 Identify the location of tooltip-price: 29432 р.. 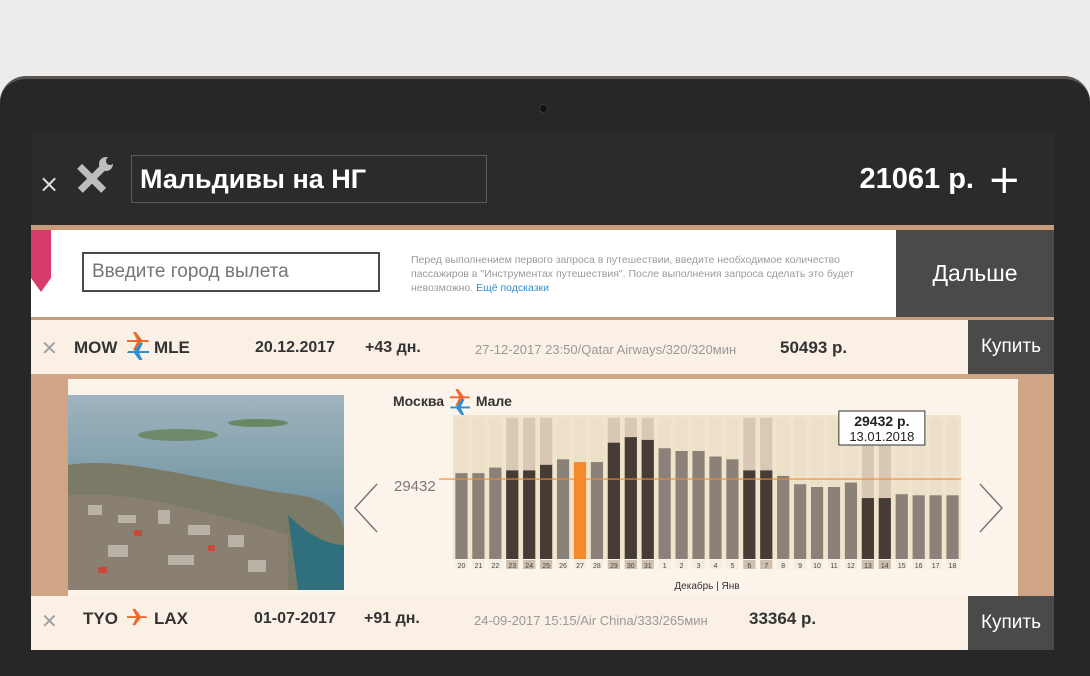
(881, 421).